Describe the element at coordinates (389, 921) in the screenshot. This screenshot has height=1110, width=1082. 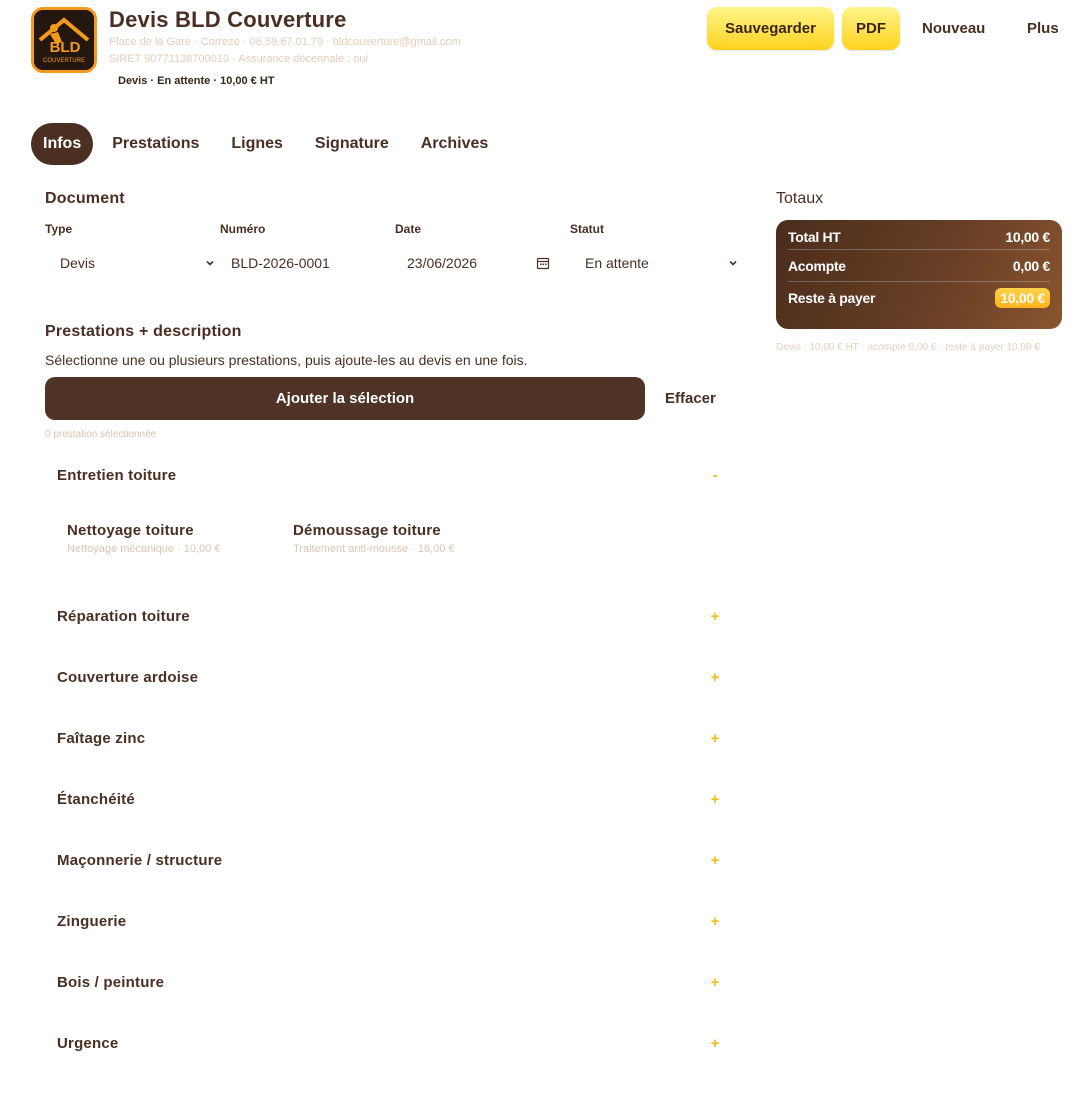
I see `category-zinguerie: Zinguerie +` at that location.